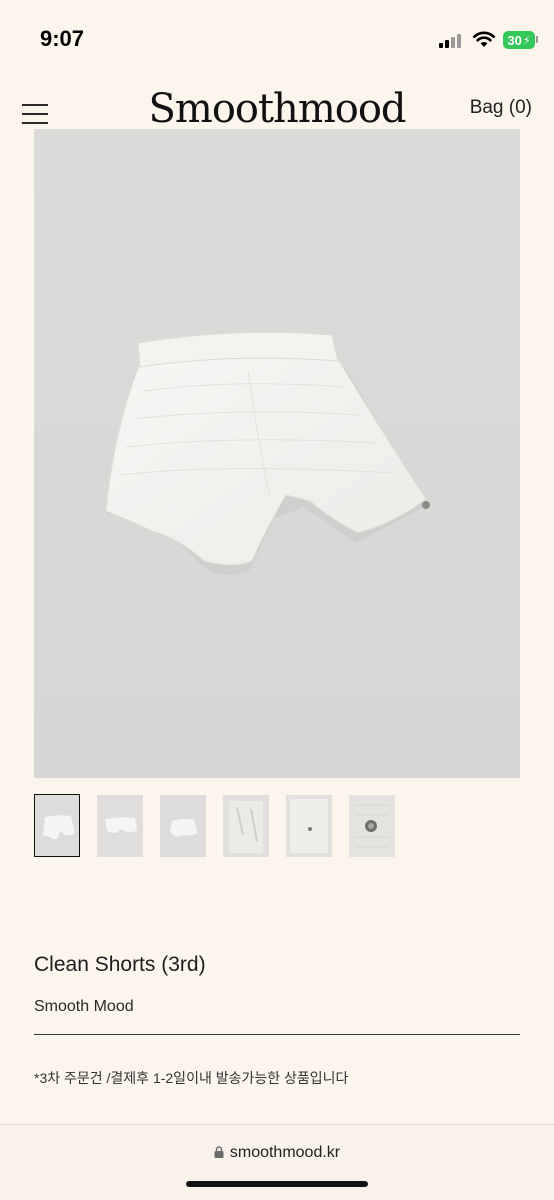 The height and width of the screenshot is (1200, 554). Describe the element at coordinates (277, 39) in the screenshot. I see `status-bar: 9:07 30 ⚡` at that location.